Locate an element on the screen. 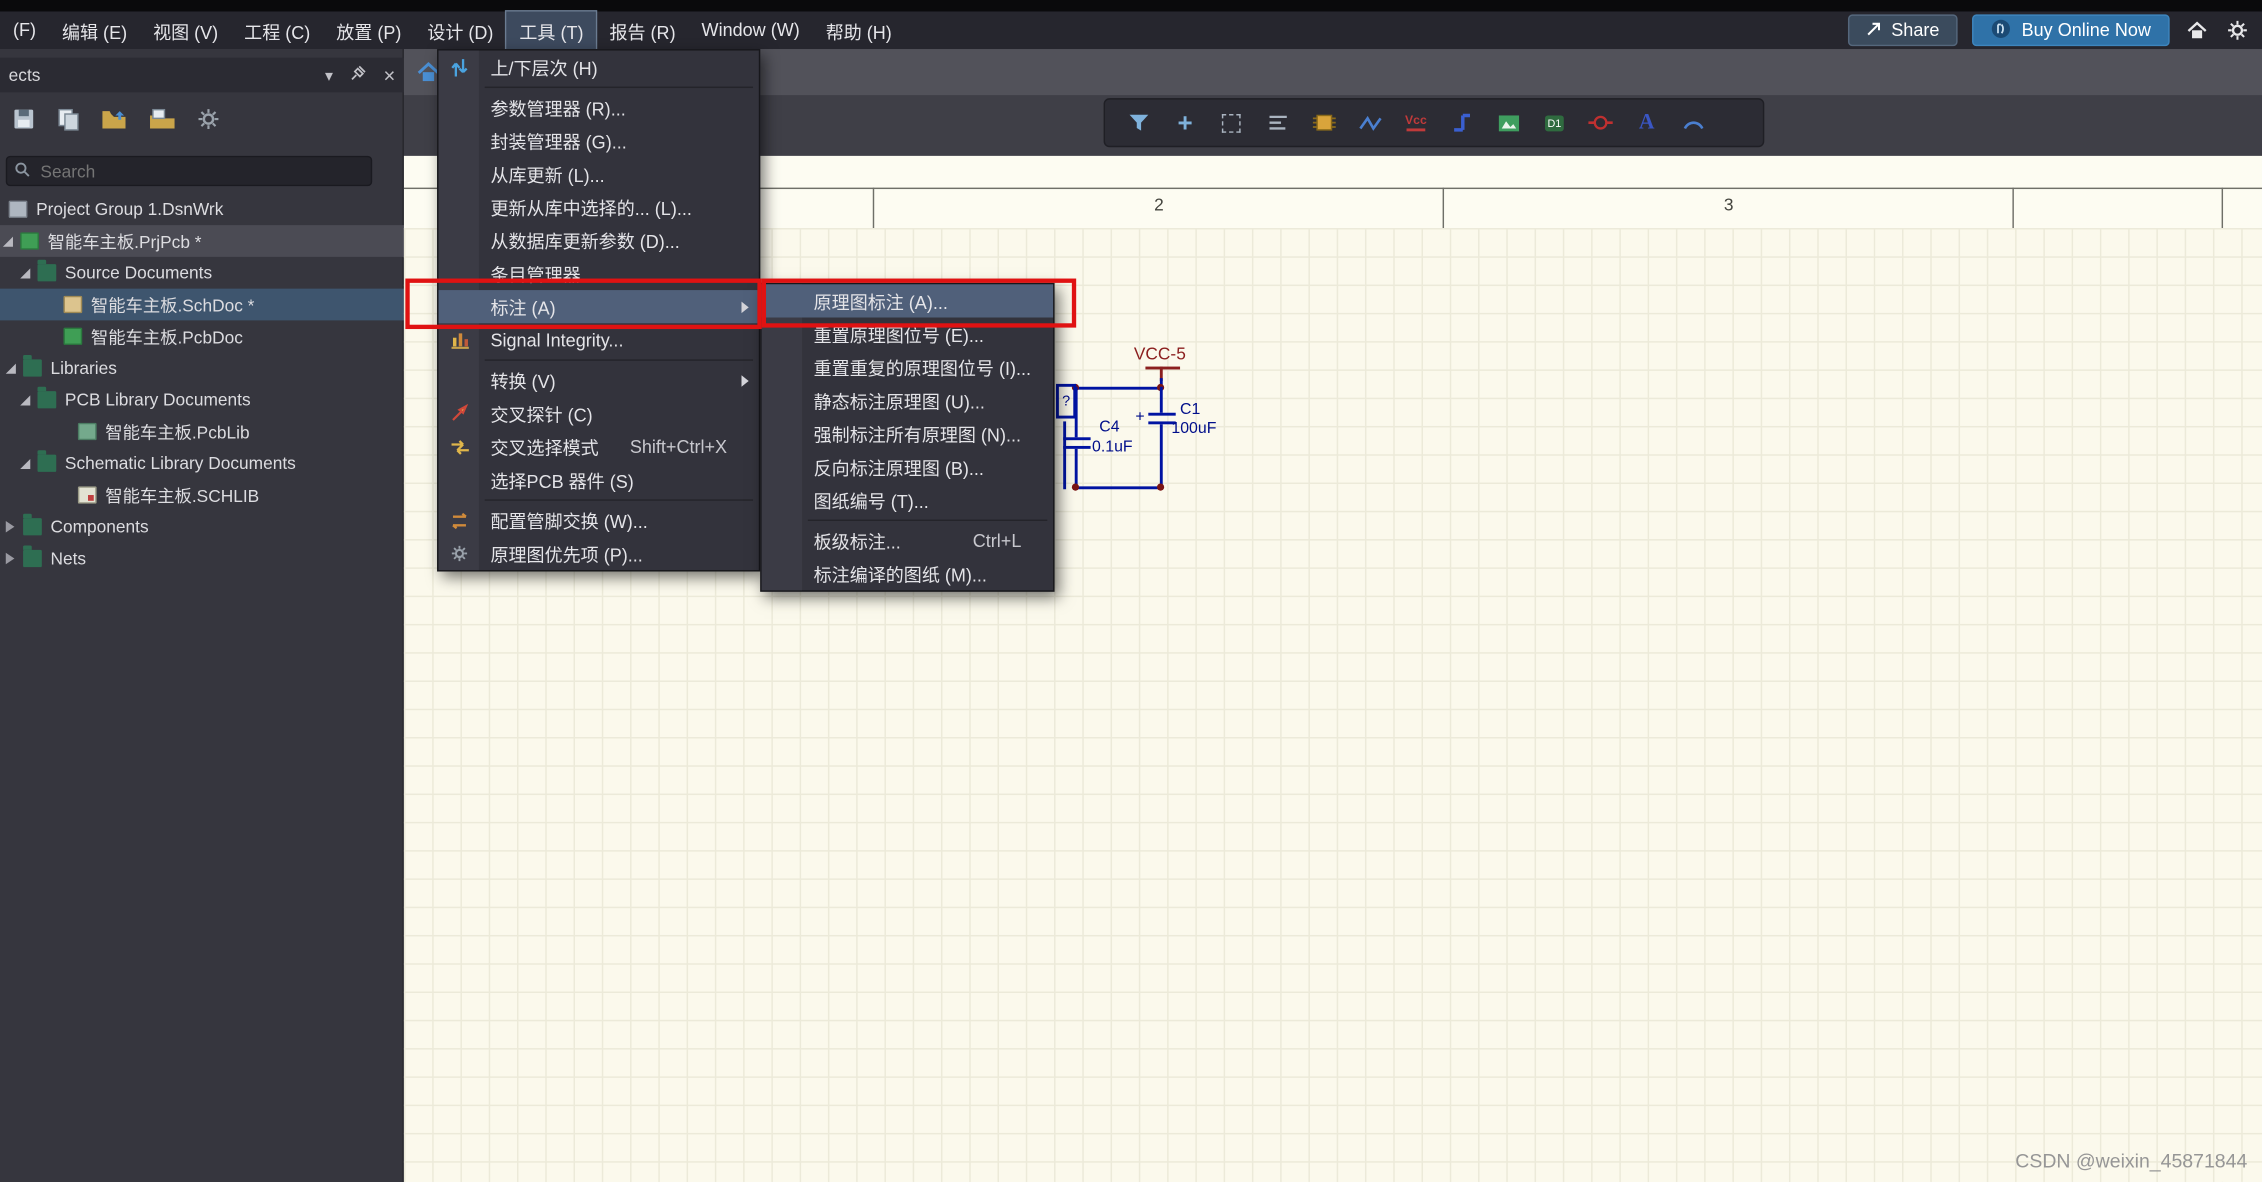 The image size is (2262, 1182). tree-item-prjpcb: 智能车主板.PrjPcb * is located at coordinates (202, 241).